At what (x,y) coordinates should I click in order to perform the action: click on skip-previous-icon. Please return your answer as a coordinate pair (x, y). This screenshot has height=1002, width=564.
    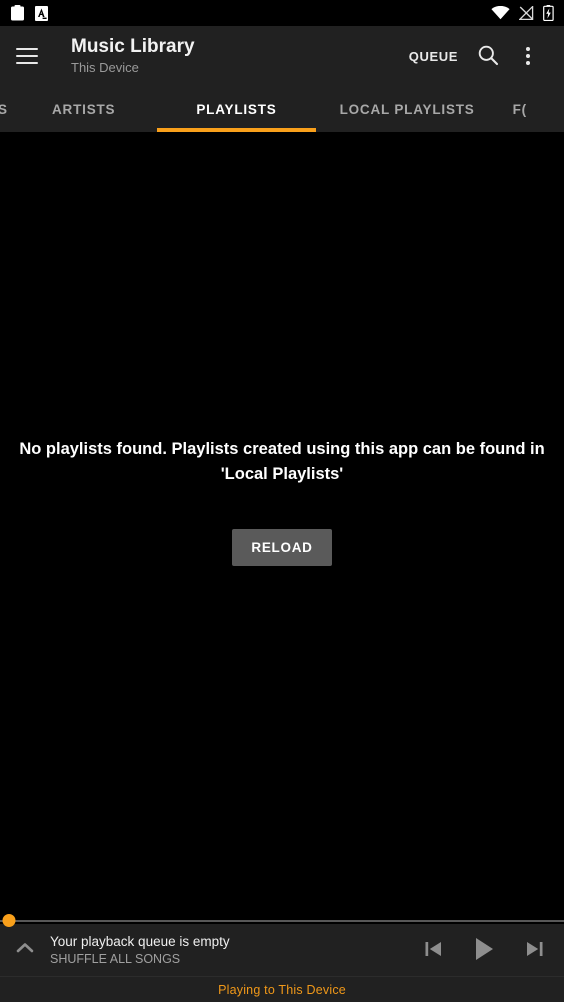
    Looking at the image, I should click on (434, 950).